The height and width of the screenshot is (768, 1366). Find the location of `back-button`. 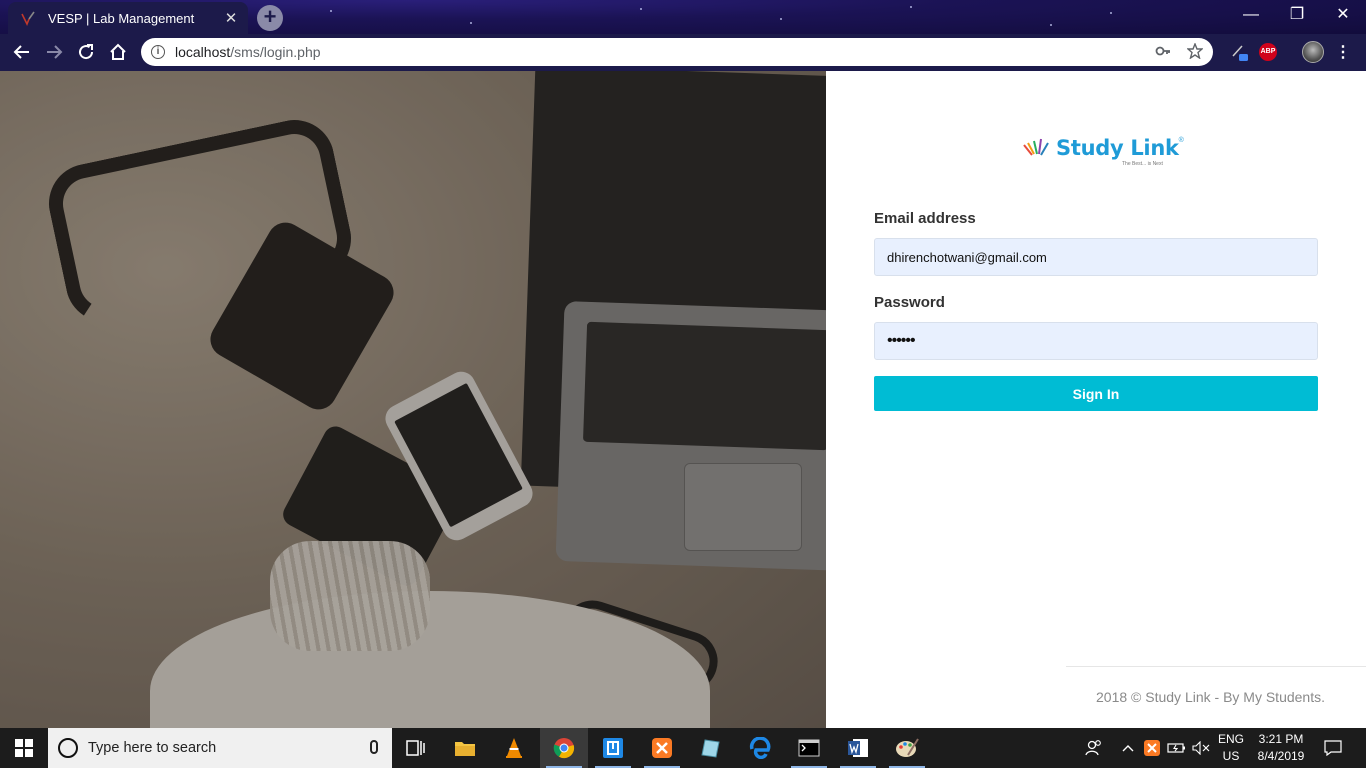

back-button is located at coordinates (22, 52).